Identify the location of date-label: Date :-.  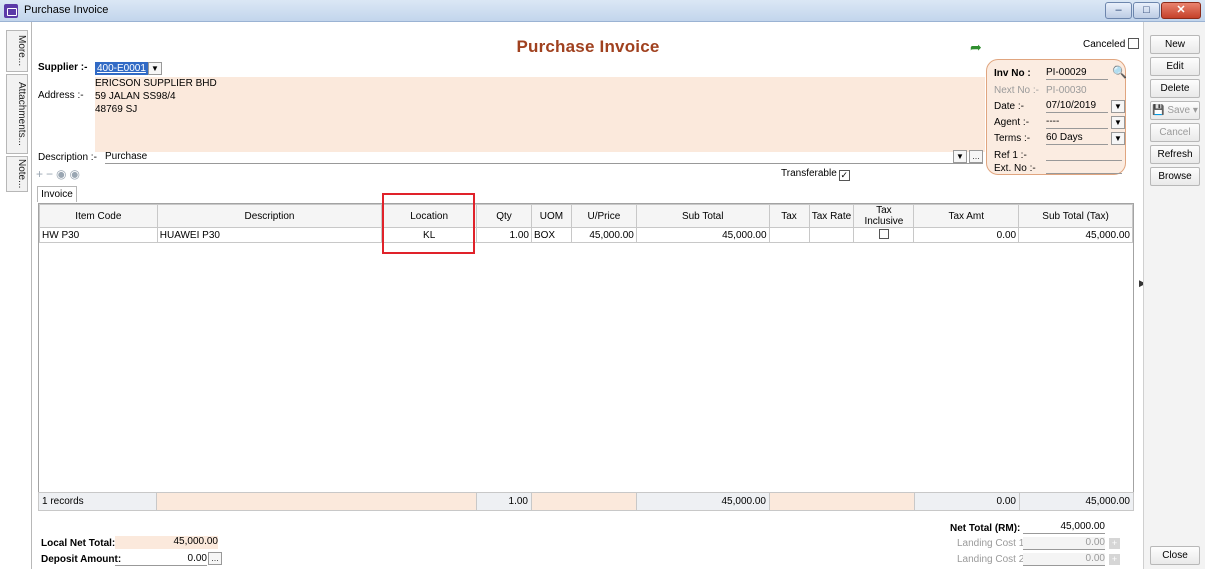
(1009, 106).